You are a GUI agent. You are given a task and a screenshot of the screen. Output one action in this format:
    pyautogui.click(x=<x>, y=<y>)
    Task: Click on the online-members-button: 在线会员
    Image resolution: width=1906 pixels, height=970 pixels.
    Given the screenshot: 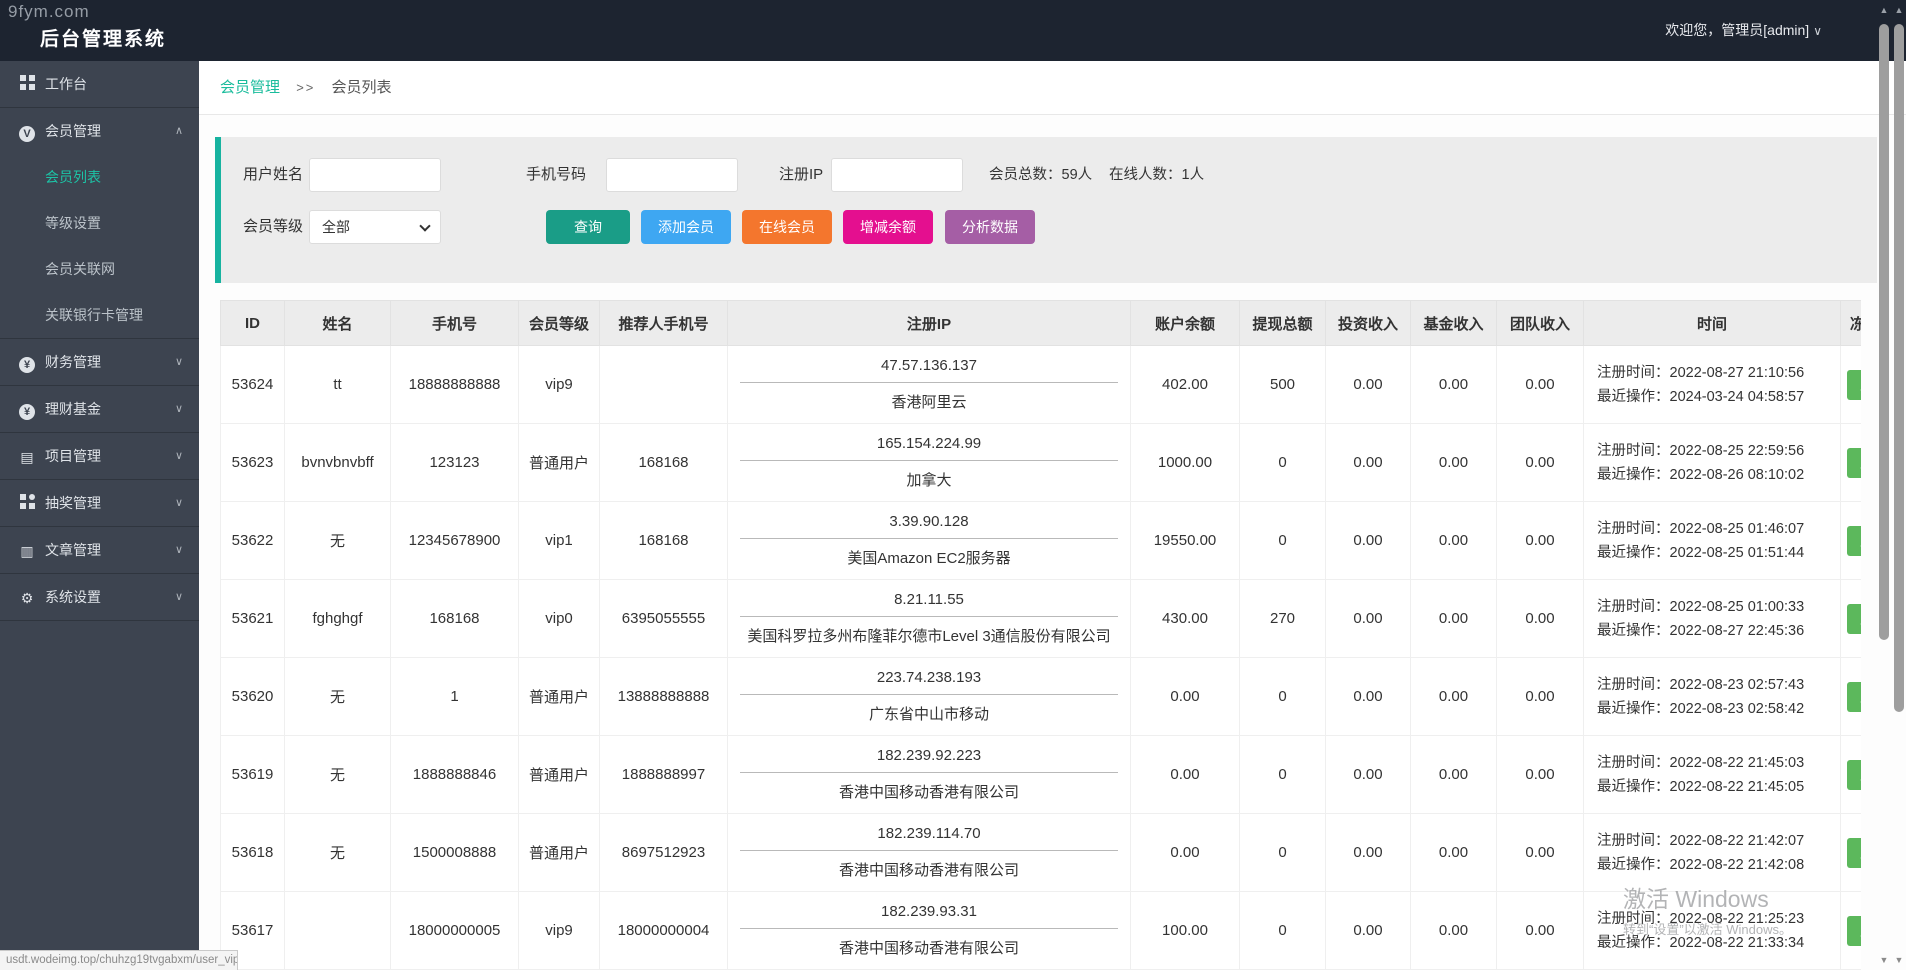 What is the action you would take?
    pyautogui.click(x=787, y=227)
    